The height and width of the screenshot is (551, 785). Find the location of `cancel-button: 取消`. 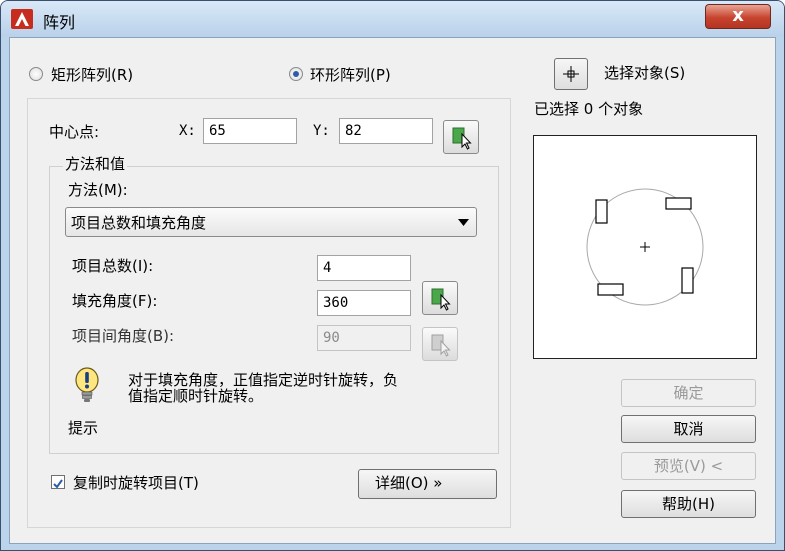

cancel-button: 取消 is located at coordinates (688, 429).